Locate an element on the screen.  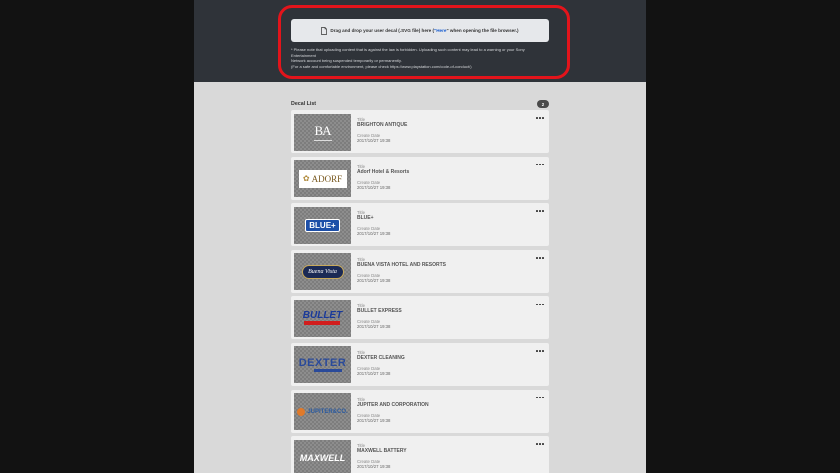
decal-list-title: Decal List is located at coordinates (304, 104).